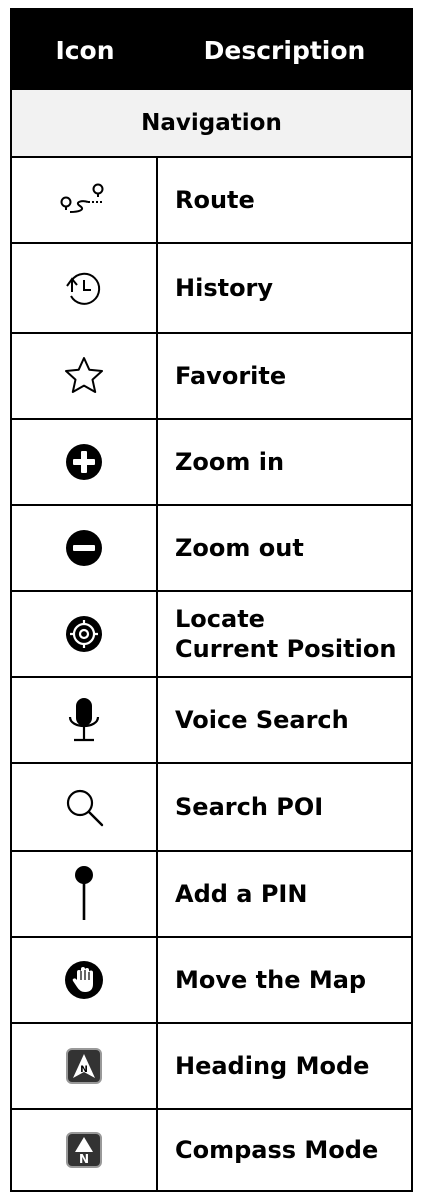 Image resolution: width=424 pixels, height=1200 pixels. I want to click on table-row: N Heading Mode, so click(211, 1067).